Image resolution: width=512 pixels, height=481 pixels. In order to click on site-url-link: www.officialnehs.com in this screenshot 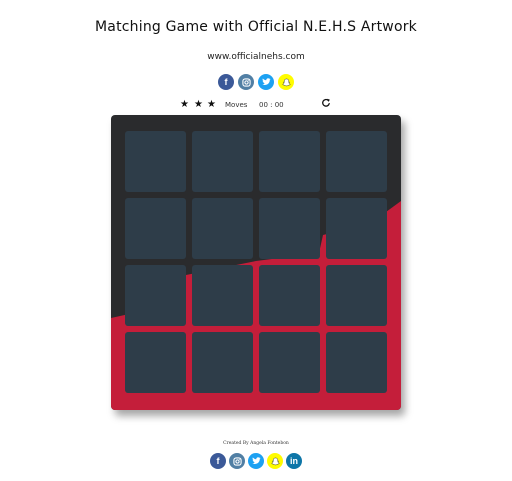, I will do `click(256, 57)`.